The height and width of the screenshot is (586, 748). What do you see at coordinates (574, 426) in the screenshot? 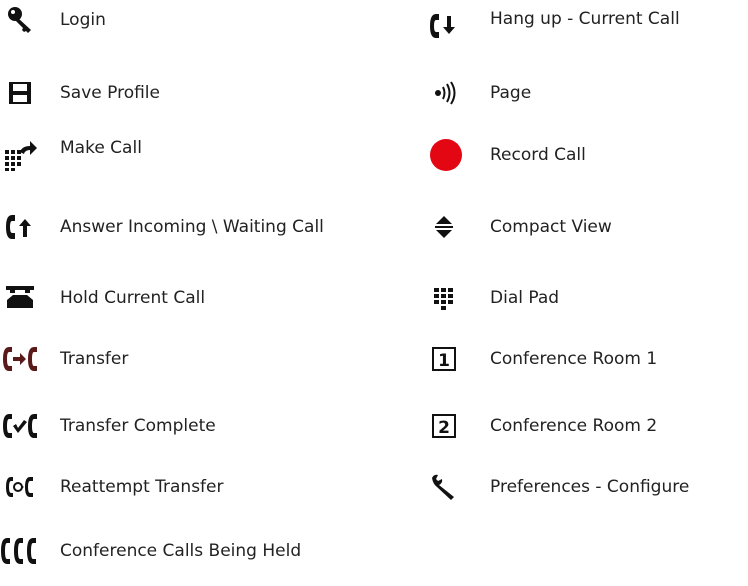
I see `legend-label: Conference Room 2` at bounding box center [574, 426].